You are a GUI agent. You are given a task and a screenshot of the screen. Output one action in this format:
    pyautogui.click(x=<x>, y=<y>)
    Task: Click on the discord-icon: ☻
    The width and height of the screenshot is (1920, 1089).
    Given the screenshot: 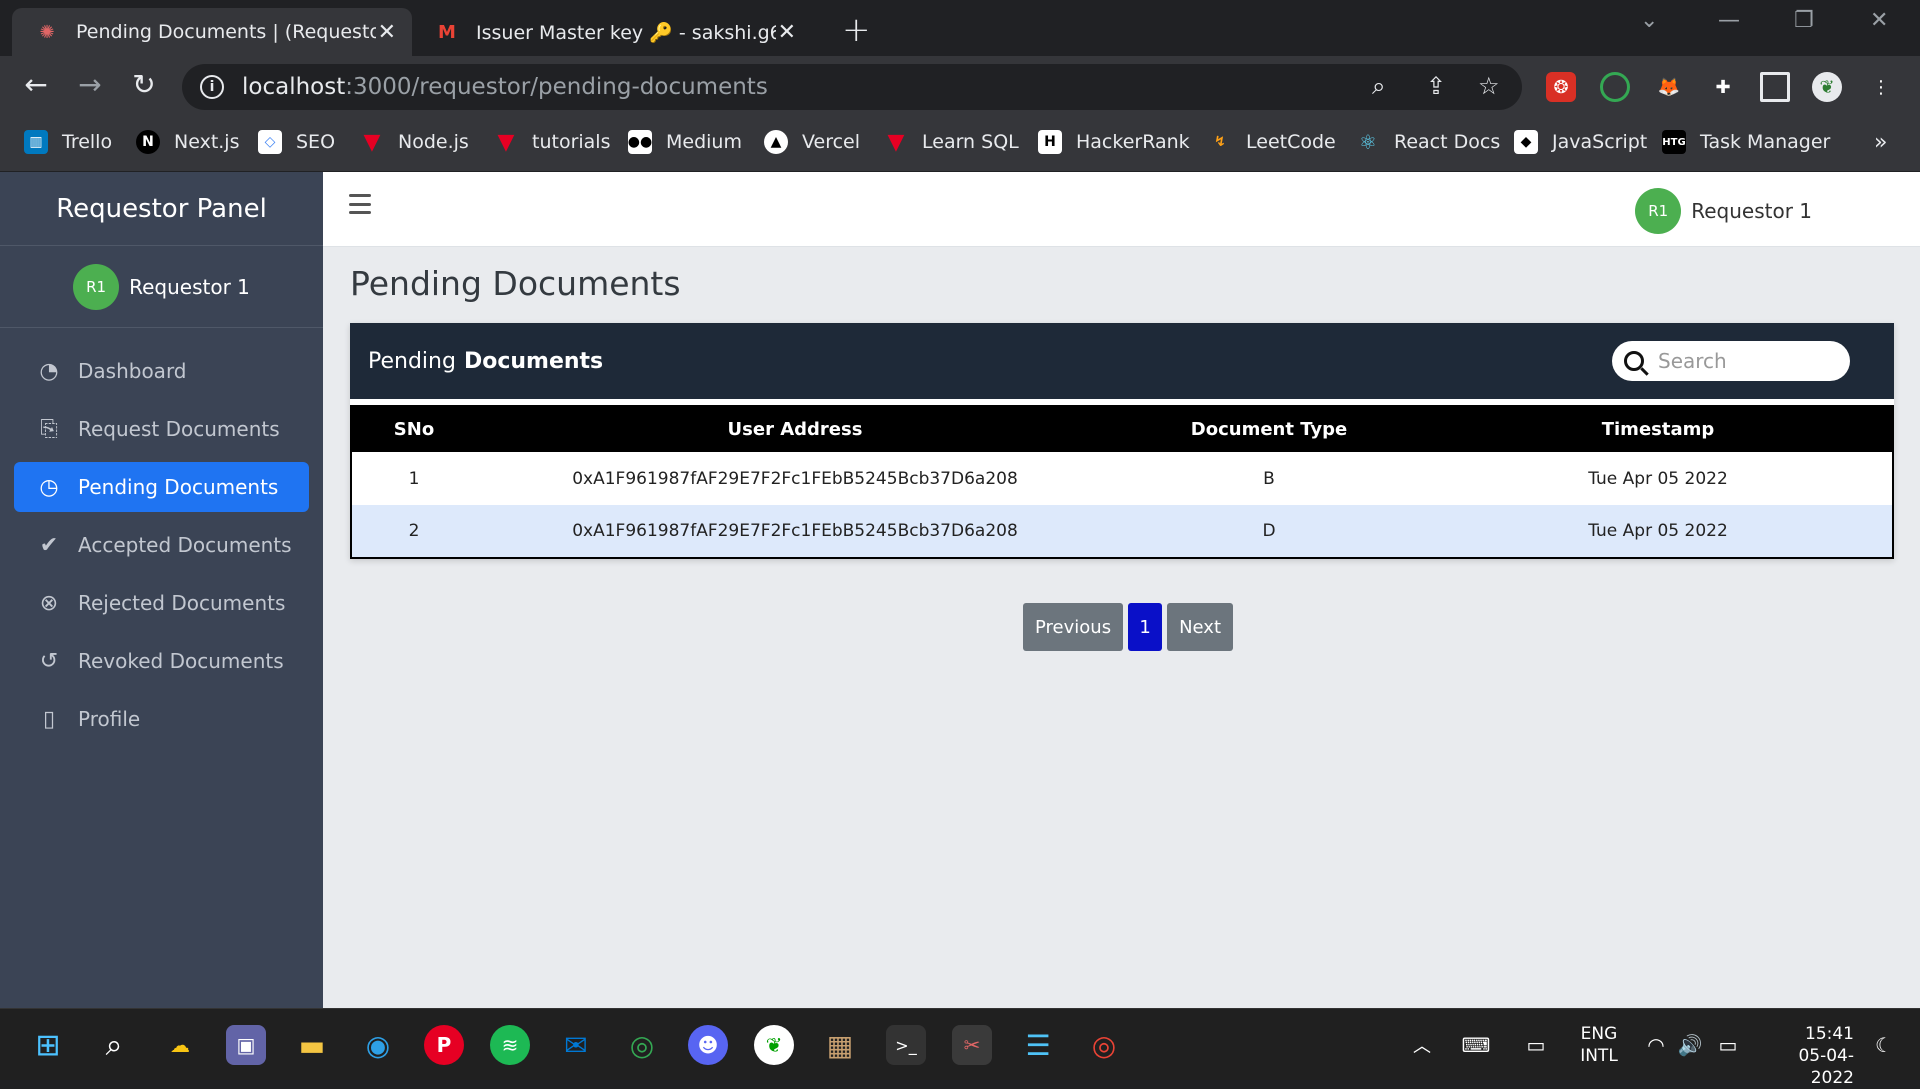 What is the action you would take?
    pyautogui.click(x=708, y=1045)
    